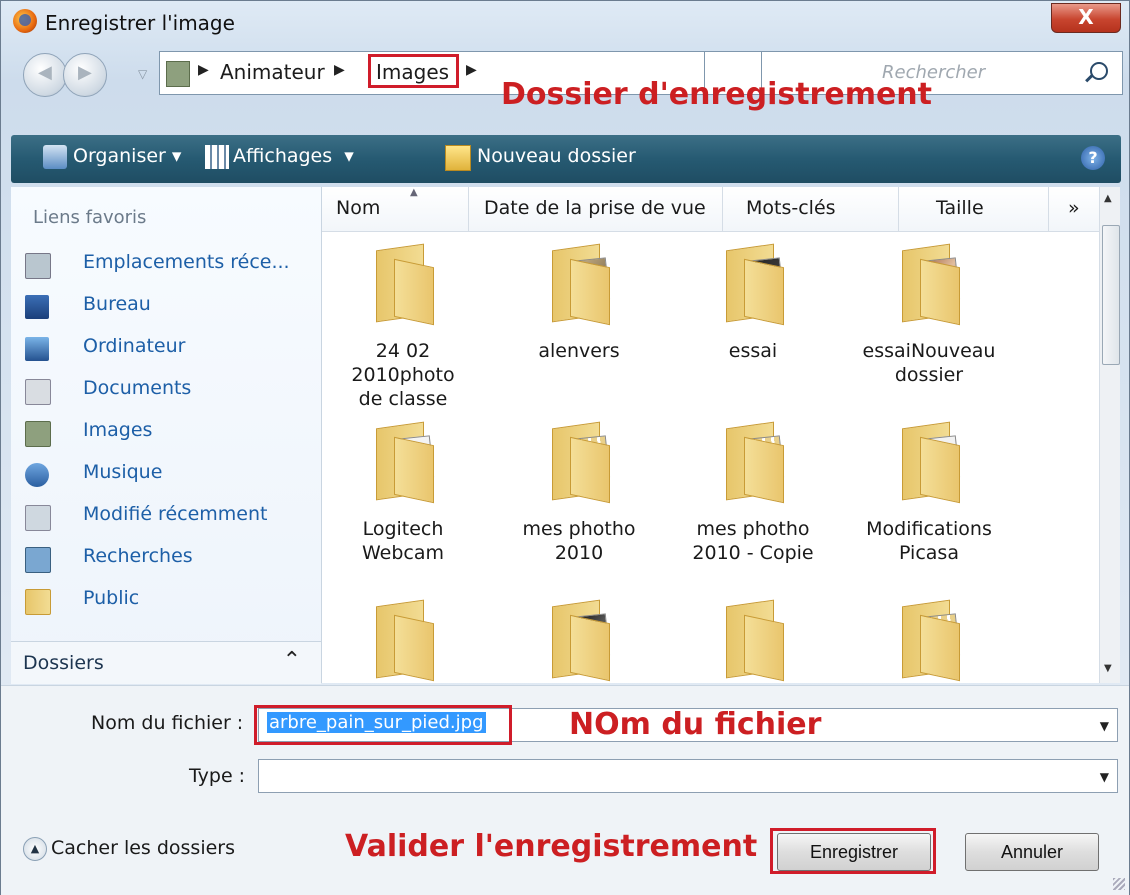 This screenshot has height=895, width=1130. Describe the element at coordinates (217, 157) in the screenshot. I see `views-icon` at that location.